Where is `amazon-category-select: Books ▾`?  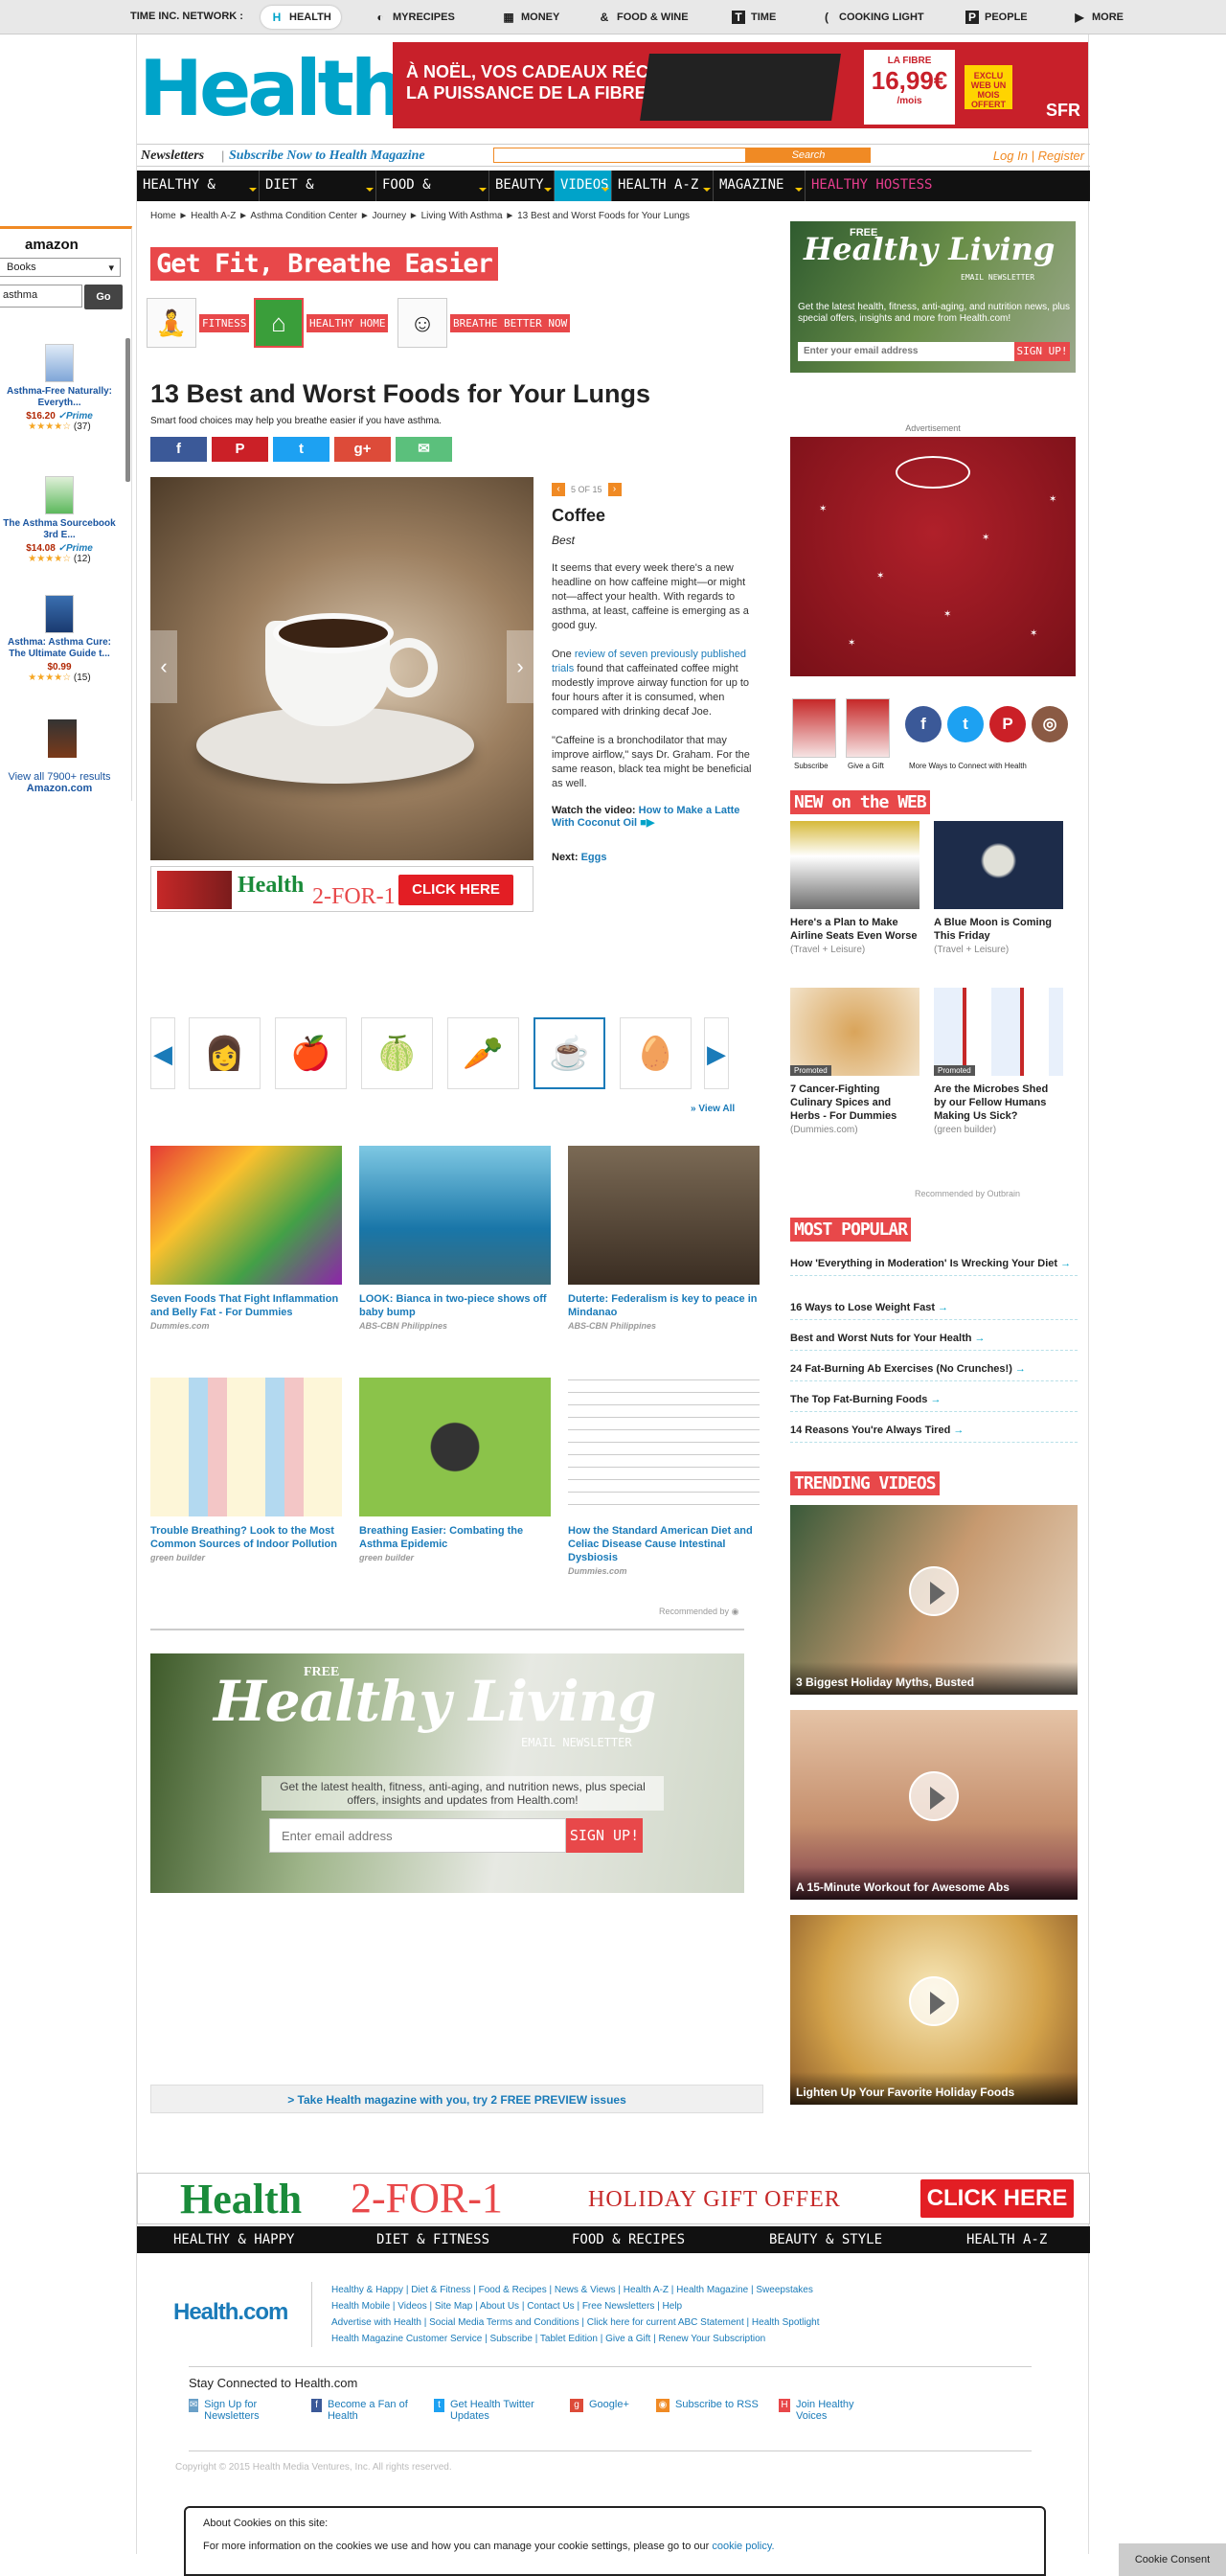
amazon-category-select: Books ▾ is located at coordinates (60, 267).